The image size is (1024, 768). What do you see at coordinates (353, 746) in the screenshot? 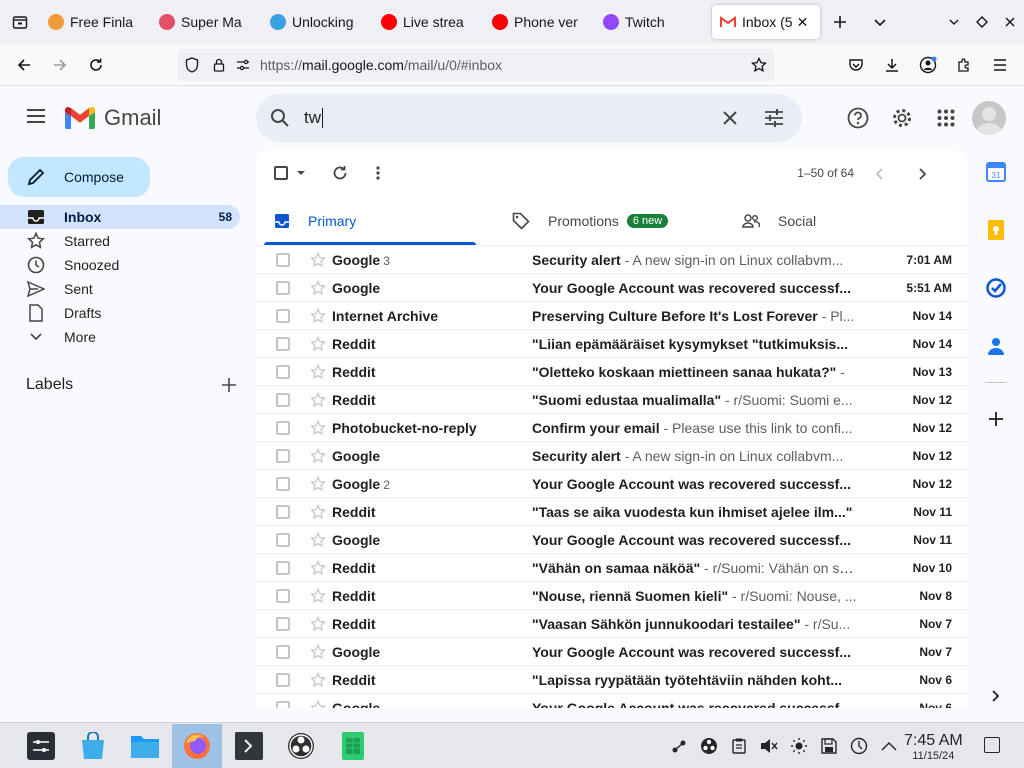
I see `spreadsheet-button` at bounding box center [353, 746].